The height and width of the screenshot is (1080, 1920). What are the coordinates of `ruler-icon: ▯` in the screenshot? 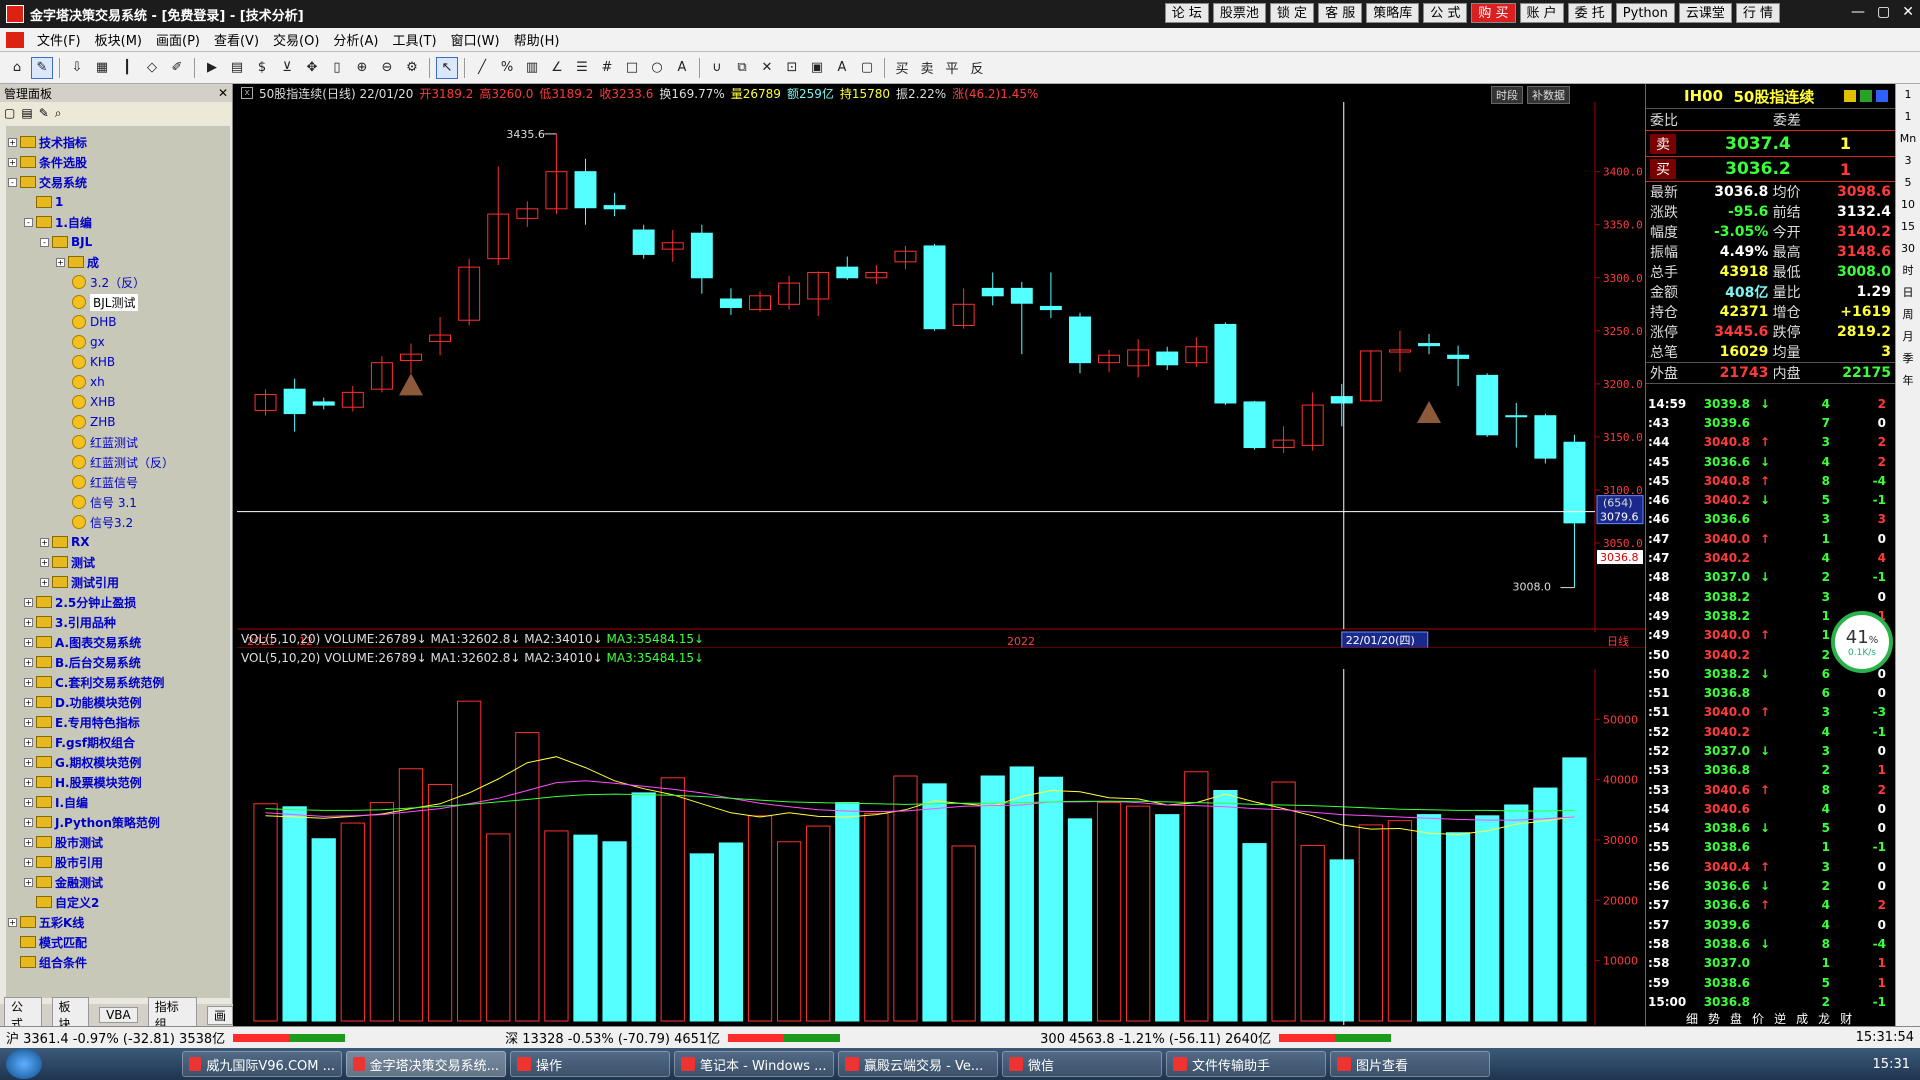 It's located at (337, 68).